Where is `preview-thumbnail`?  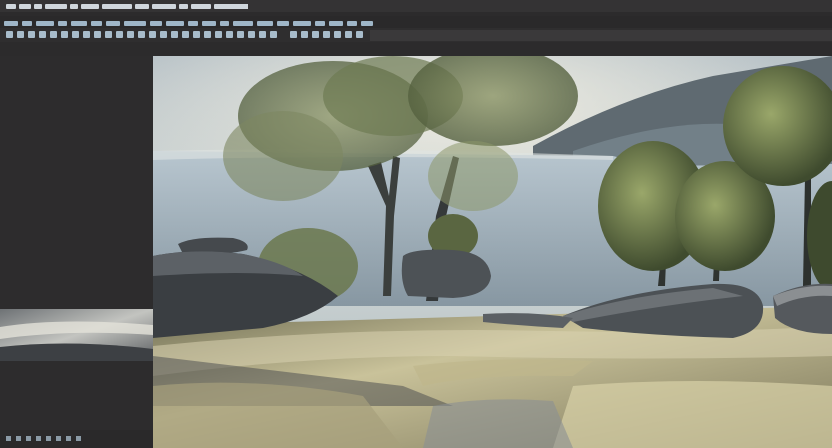 preview-thumbnail is located at coordinates (76, 335).